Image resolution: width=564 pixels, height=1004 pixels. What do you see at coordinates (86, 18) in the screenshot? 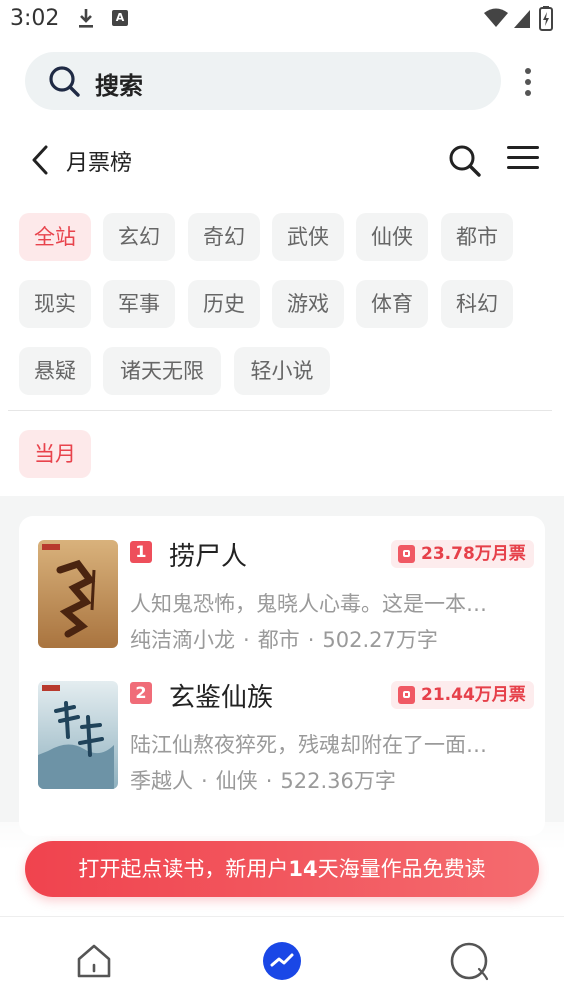
I see `download-icon` at bounding box center [86, 18].